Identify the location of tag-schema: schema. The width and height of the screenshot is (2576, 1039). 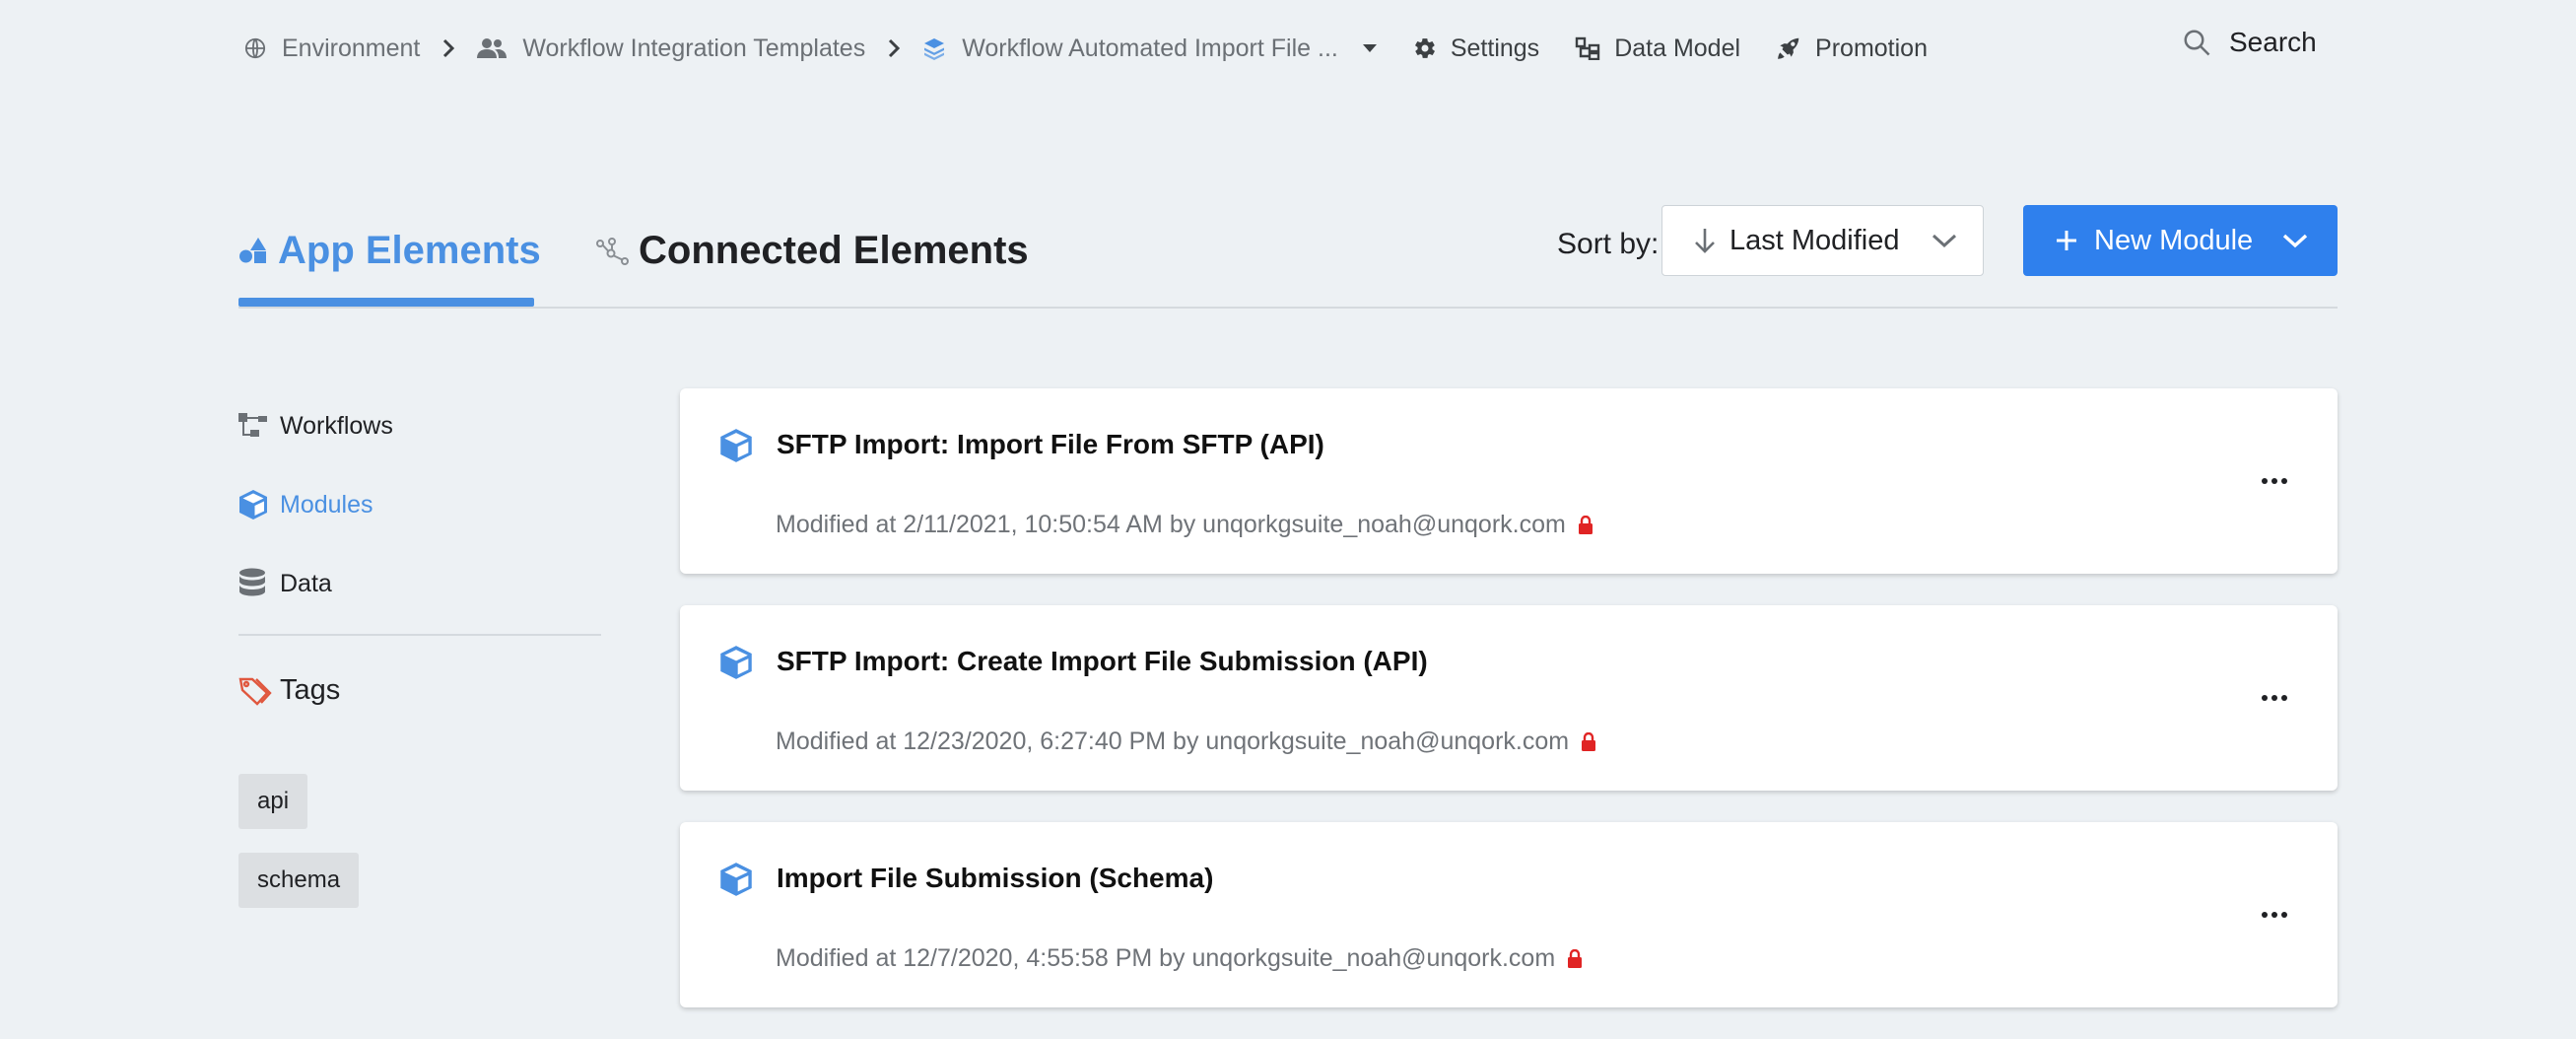
(299, 880).